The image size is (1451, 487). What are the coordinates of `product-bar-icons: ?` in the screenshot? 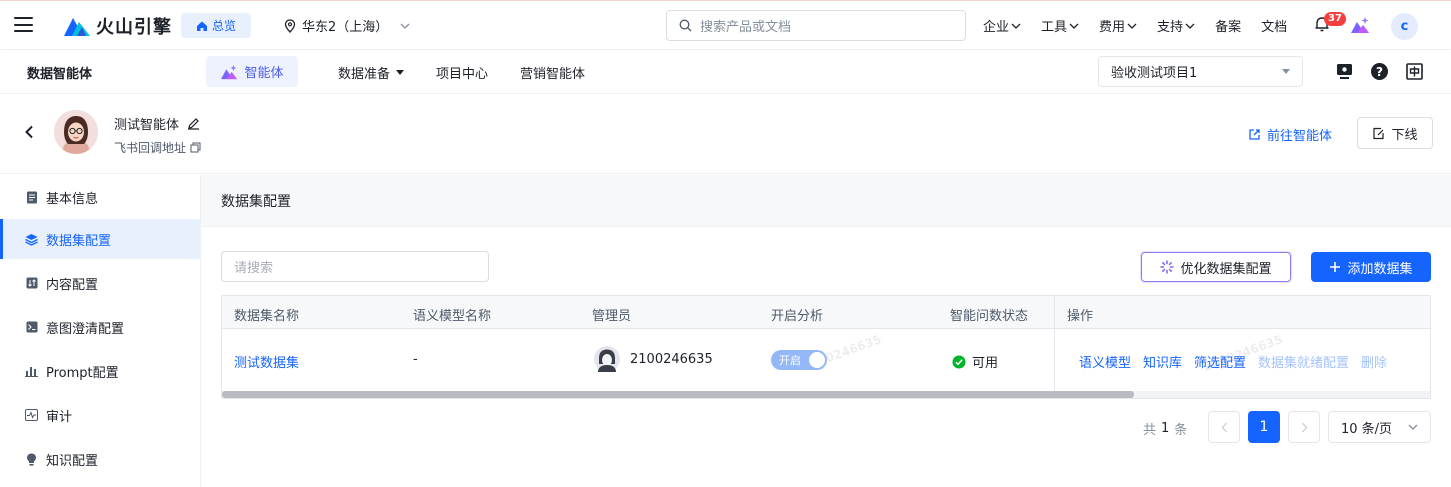 It's located at (1379, 71).